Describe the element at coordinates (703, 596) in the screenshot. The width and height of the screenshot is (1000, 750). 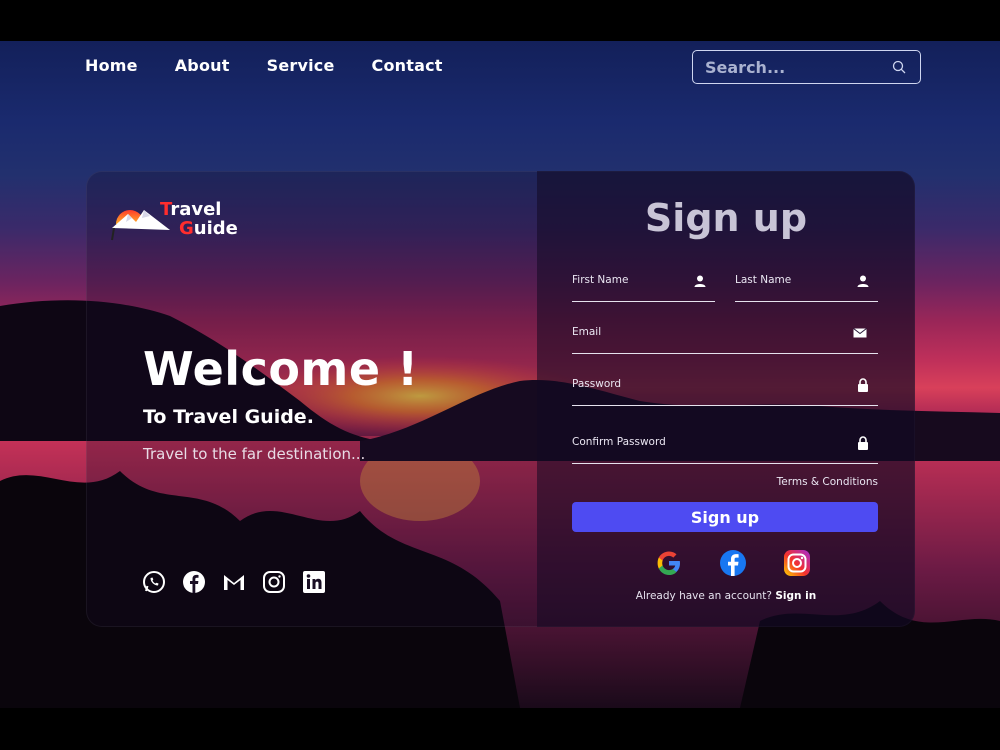
I see `already-text: Already have an account?` at that location.